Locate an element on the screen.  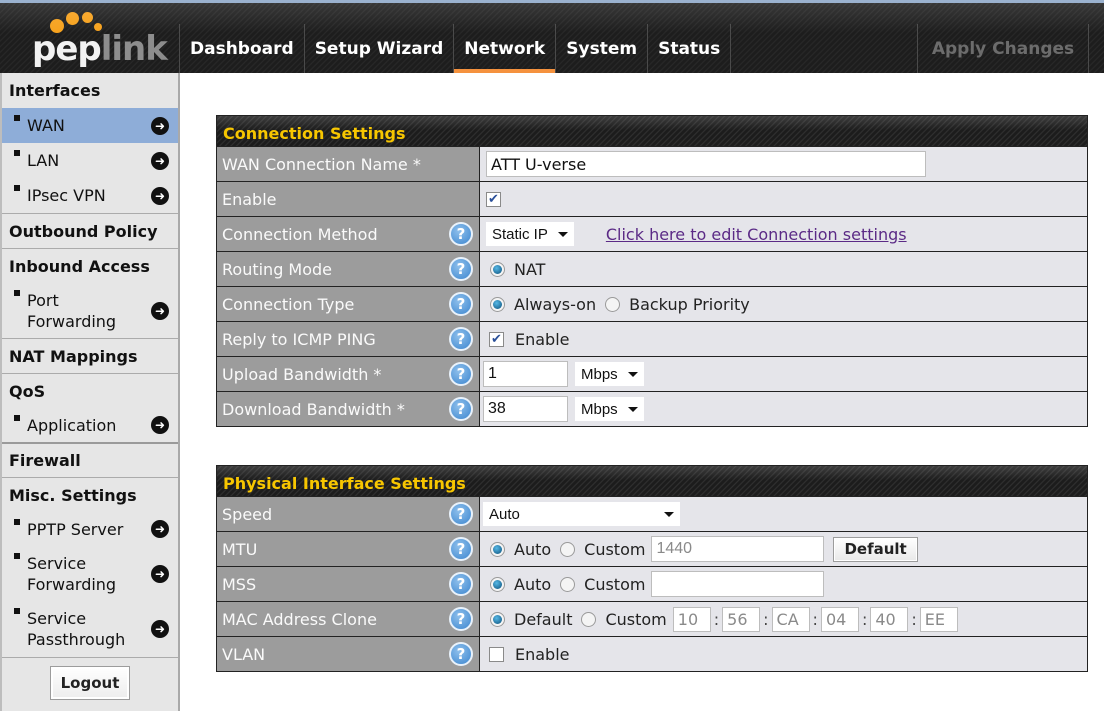
field-label: MAC Address Clone is located at coordinates (299, 619).